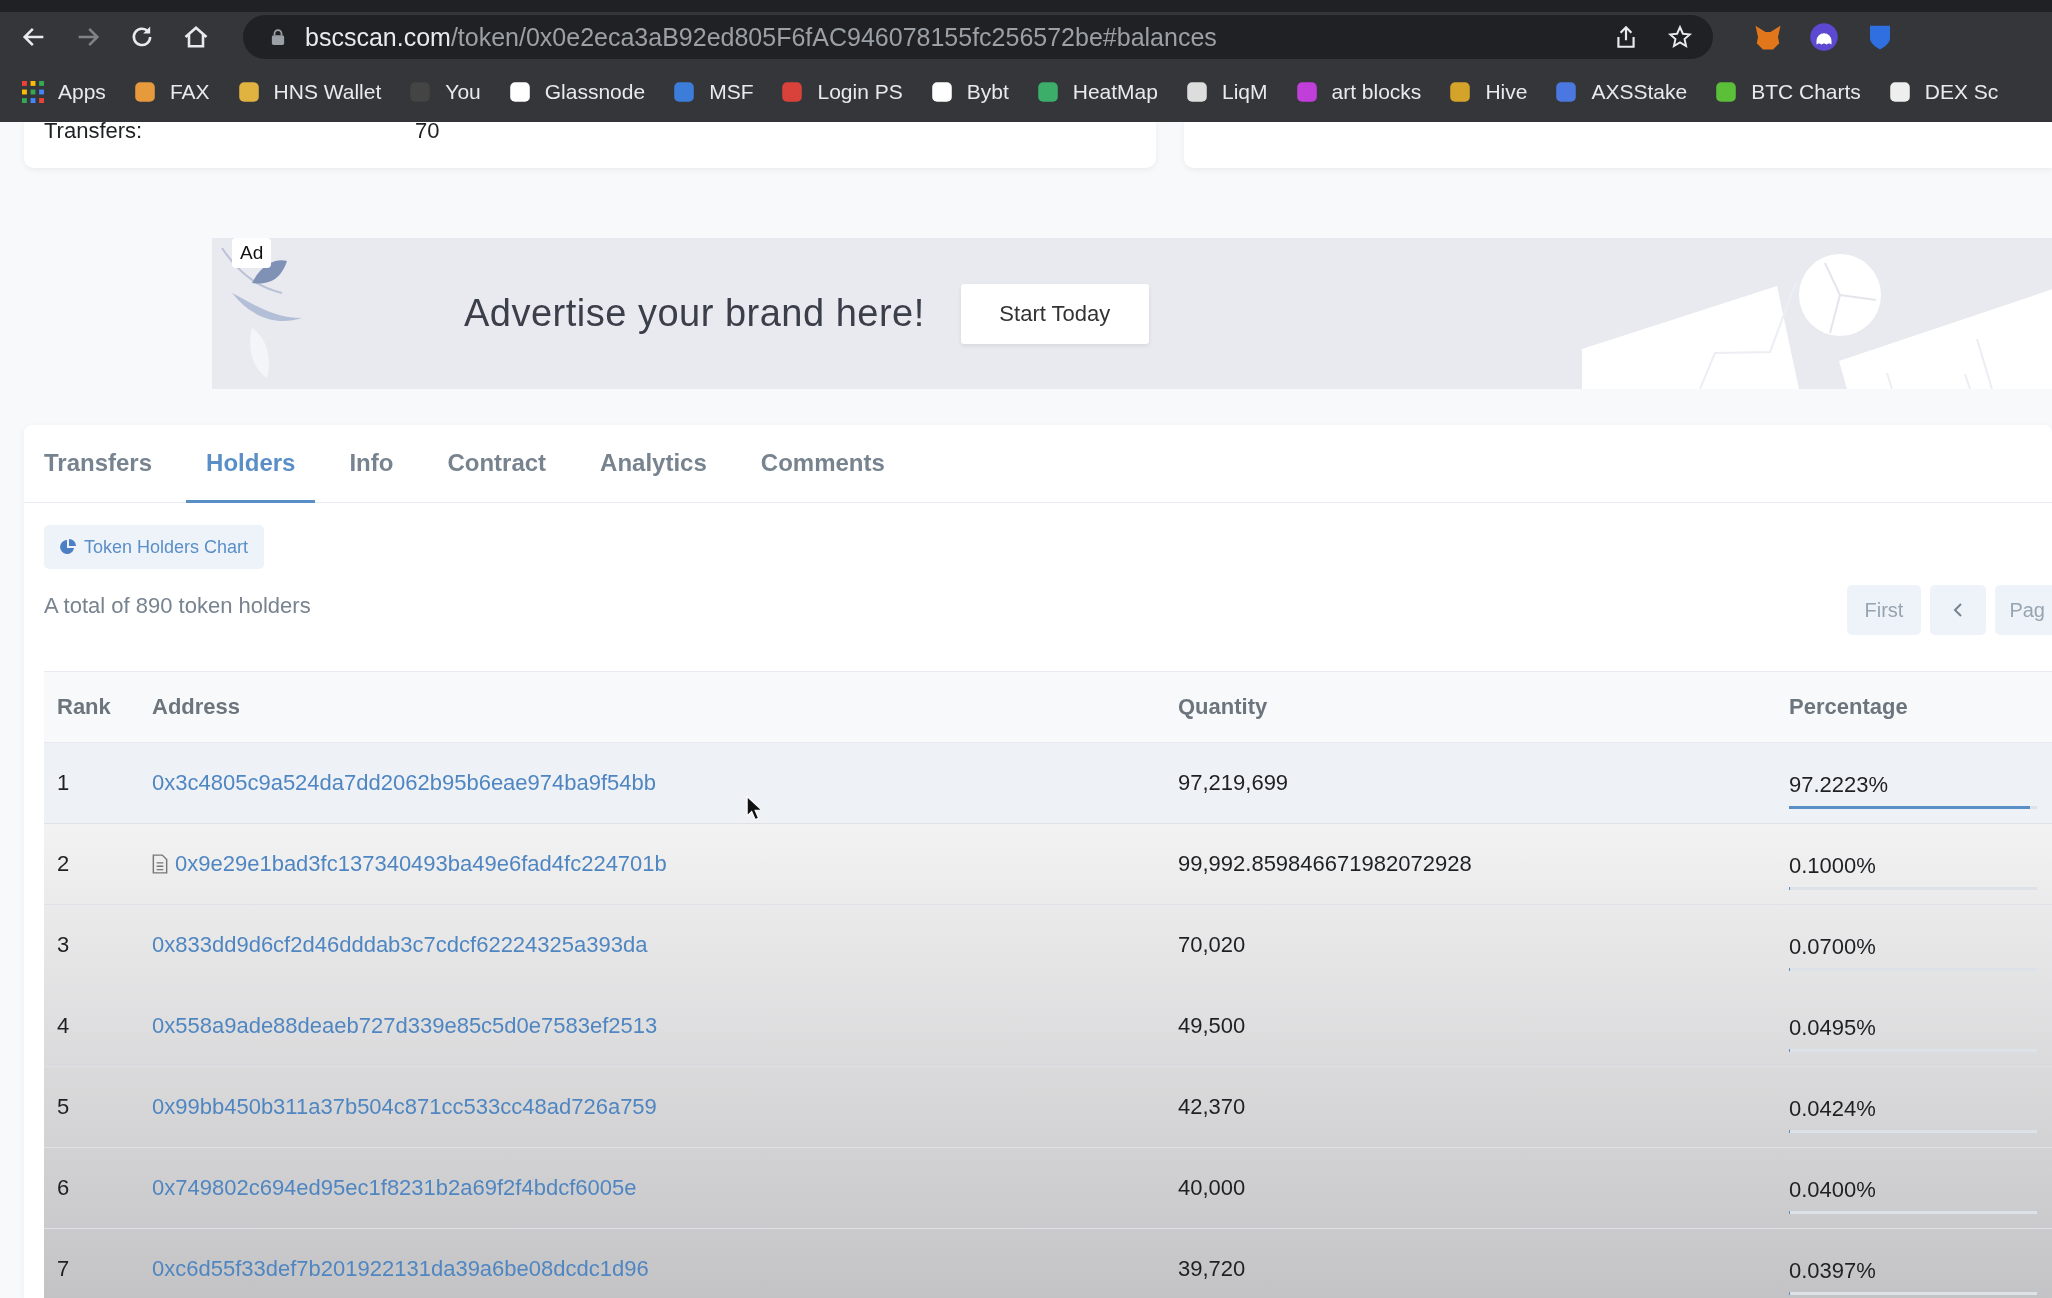 This screenshot has height=1298, width=2052. I want to click on document-icon, so click(160, 864).